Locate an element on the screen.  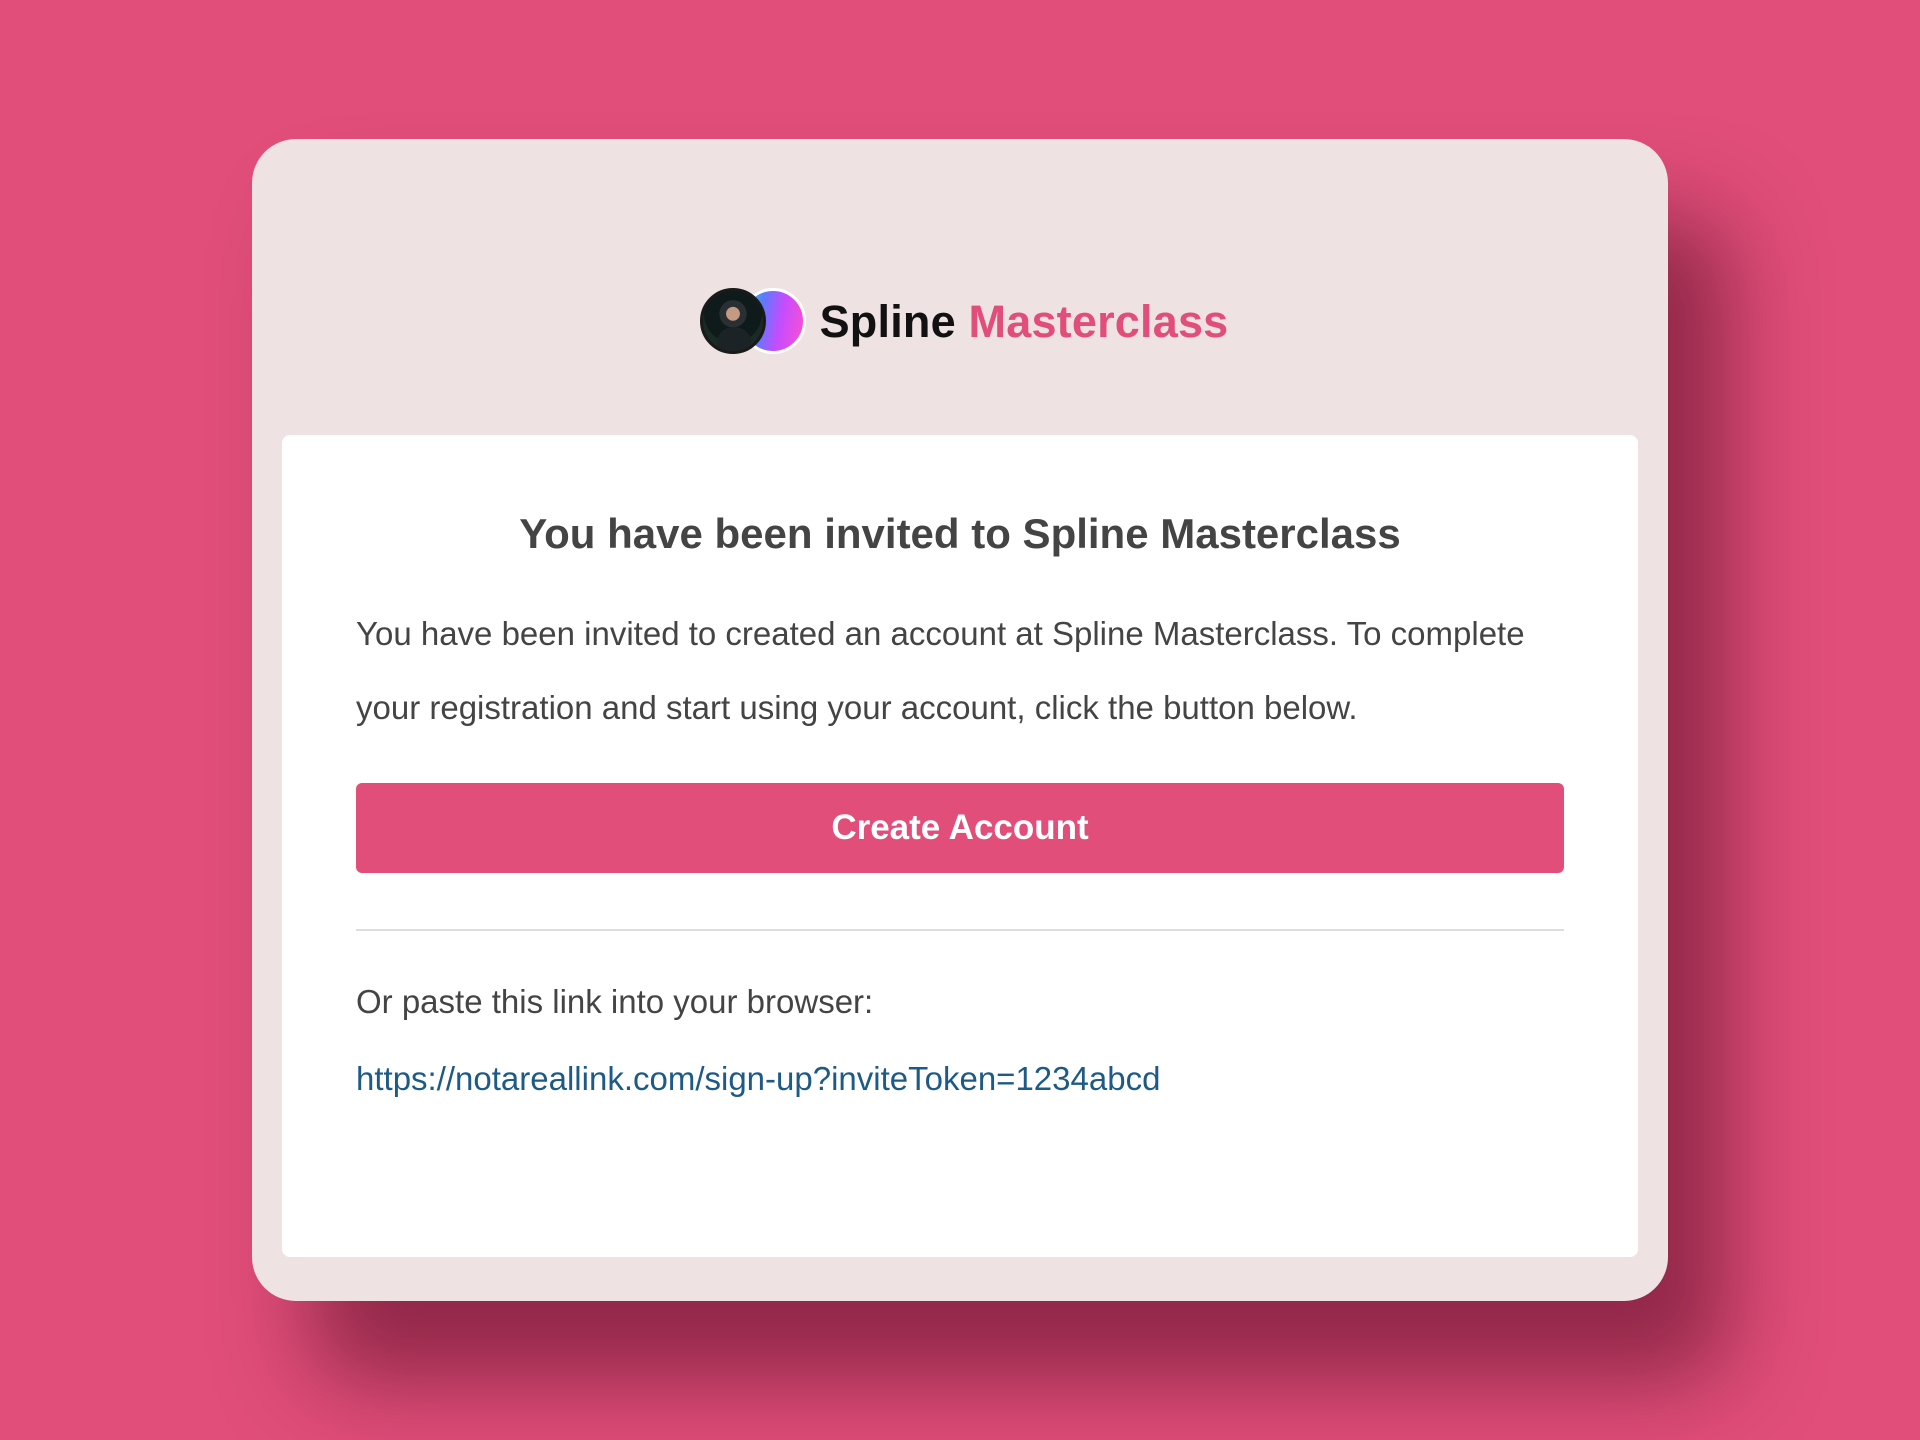
brand-logo is located at coordinates (750, 322).